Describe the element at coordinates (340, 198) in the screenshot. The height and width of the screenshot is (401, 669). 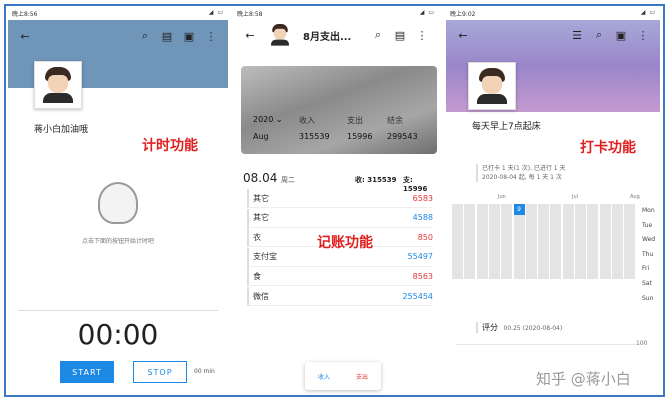
I see `ledger-row: 其它 6583` at that location.